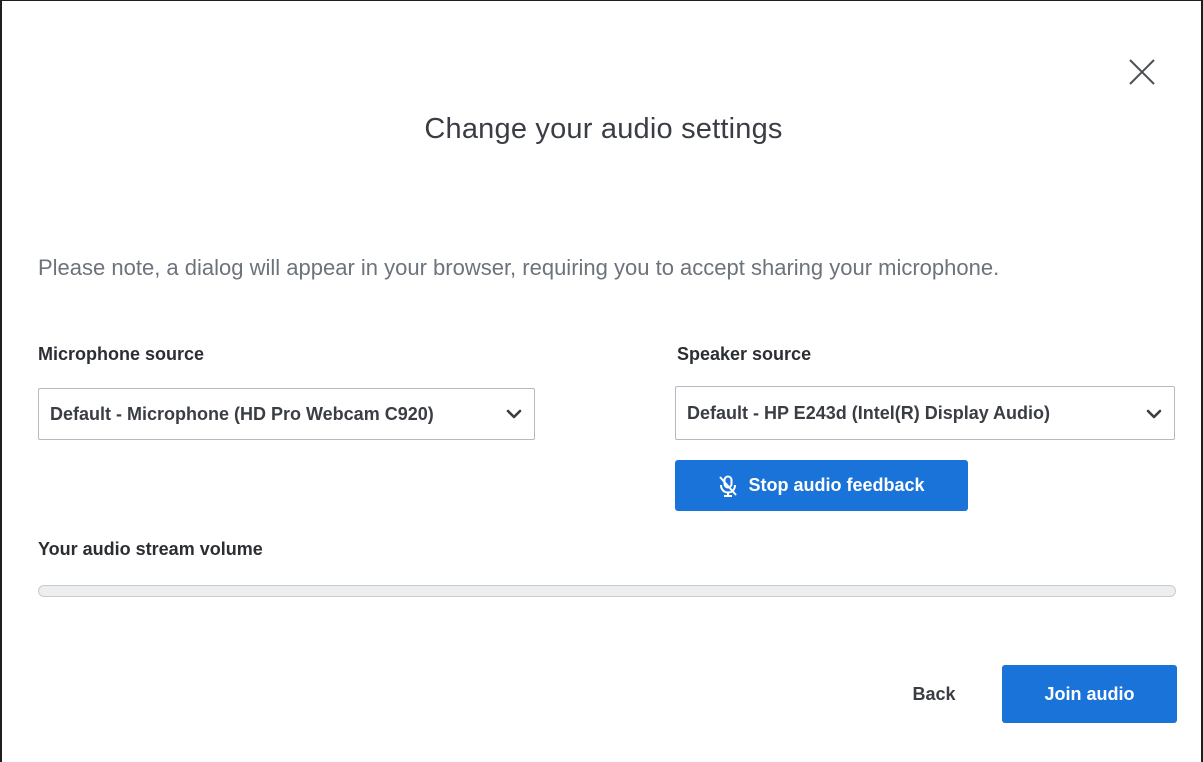  Describe the element at coordinates (607, 591) in the screenshot. I see `volume-meter` at that location.